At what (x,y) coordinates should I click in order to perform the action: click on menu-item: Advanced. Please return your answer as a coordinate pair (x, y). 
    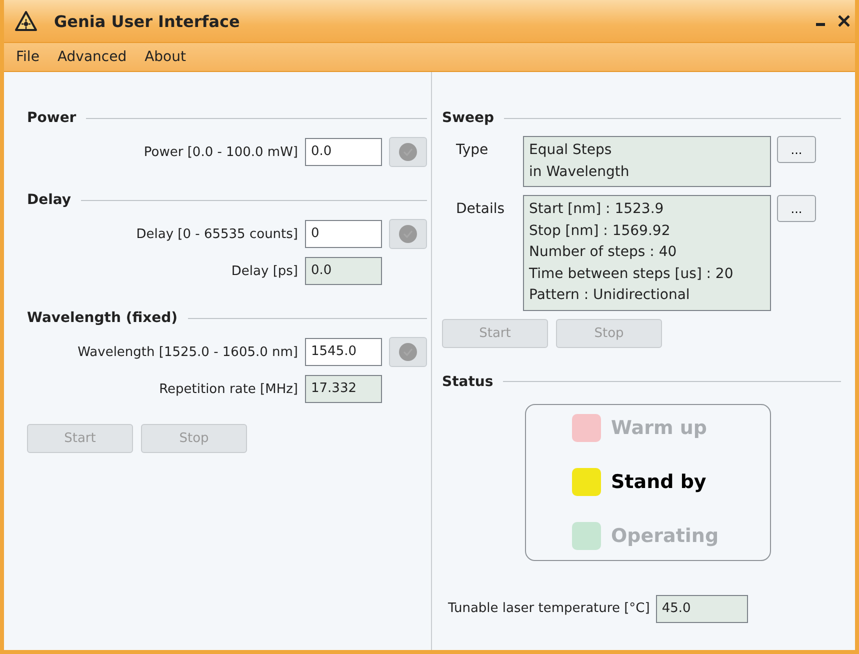
    Looking at the image, I should click on (92, 57).